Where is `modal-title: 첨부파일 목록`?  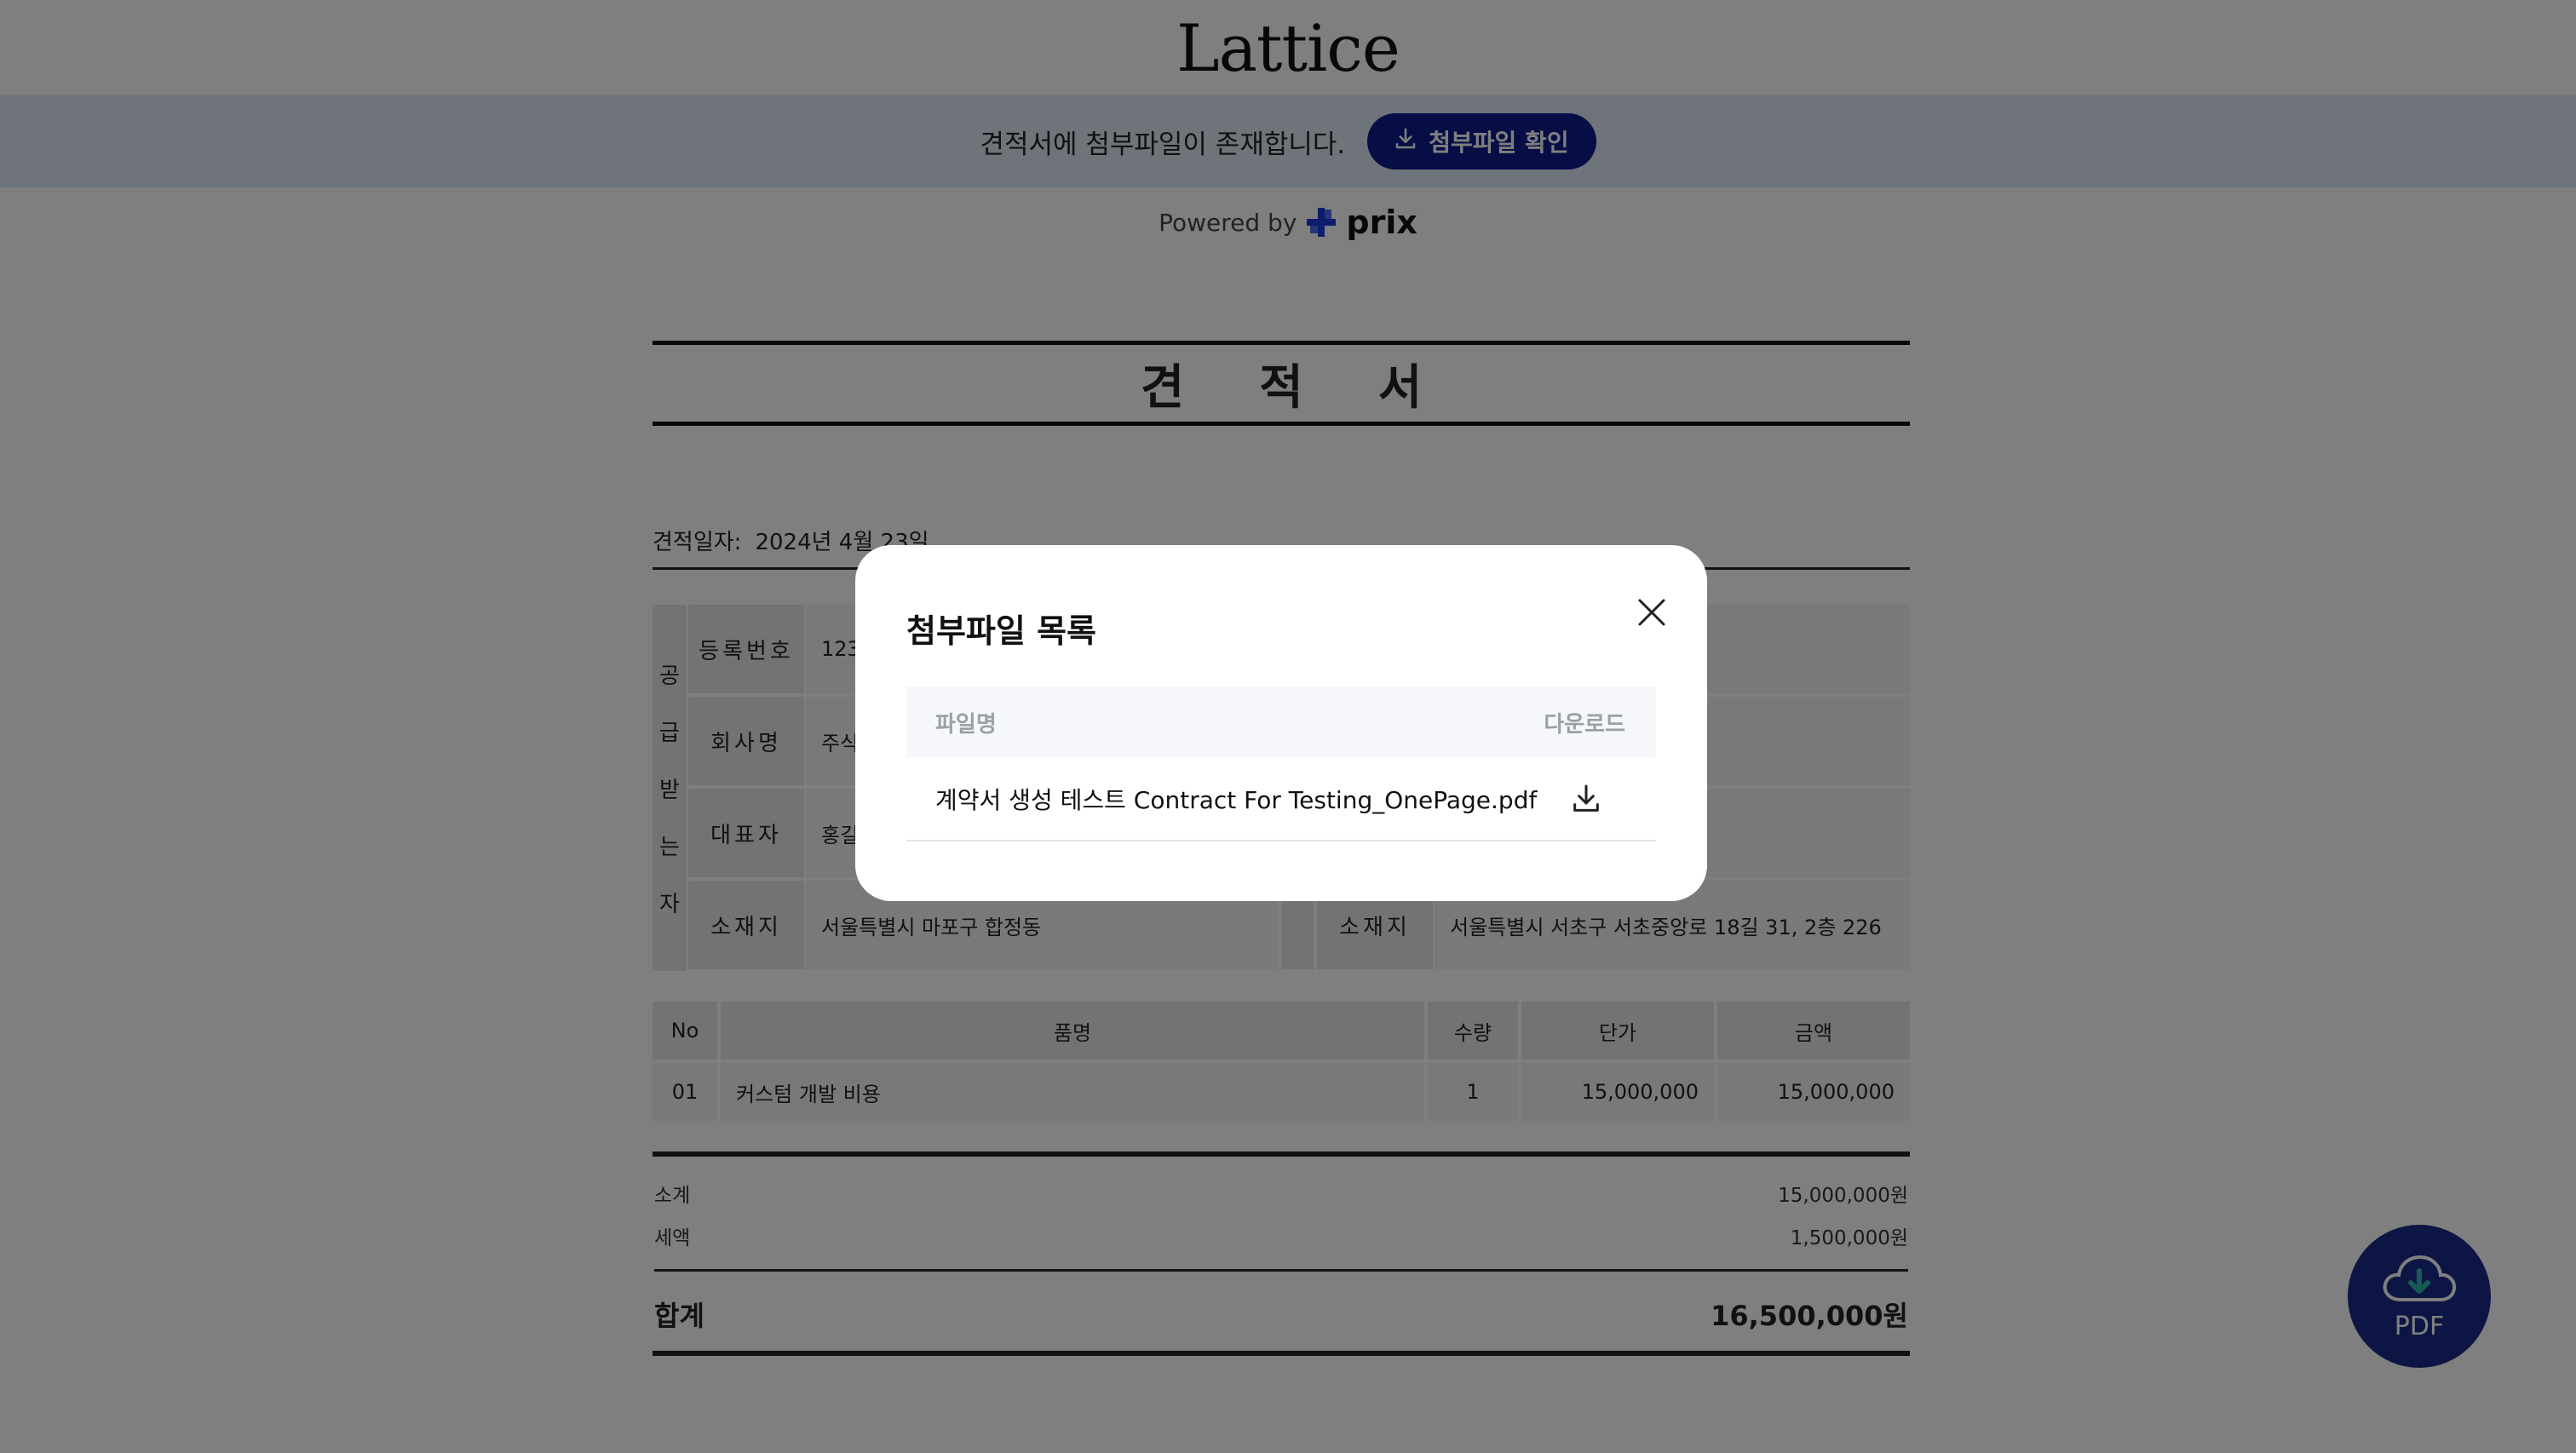
modal-title: 첨부파일 목록 is located at coordinates (1001, 631).